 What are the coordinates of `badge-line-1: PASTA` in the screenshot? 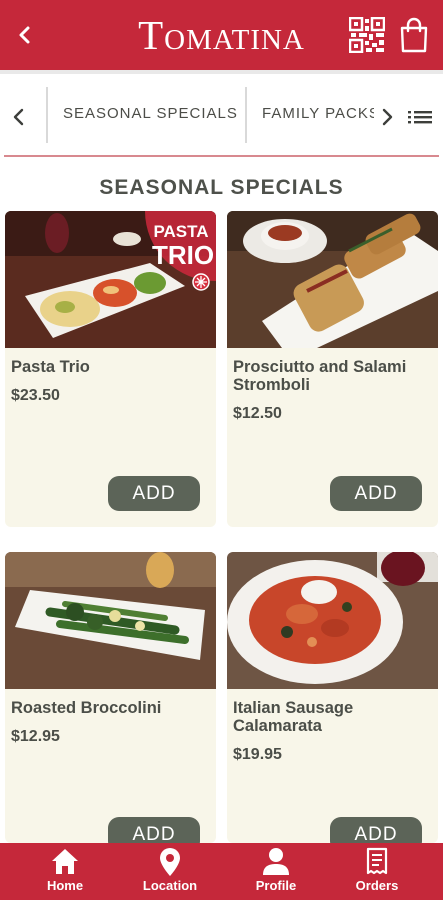 It's located at (180, 231).